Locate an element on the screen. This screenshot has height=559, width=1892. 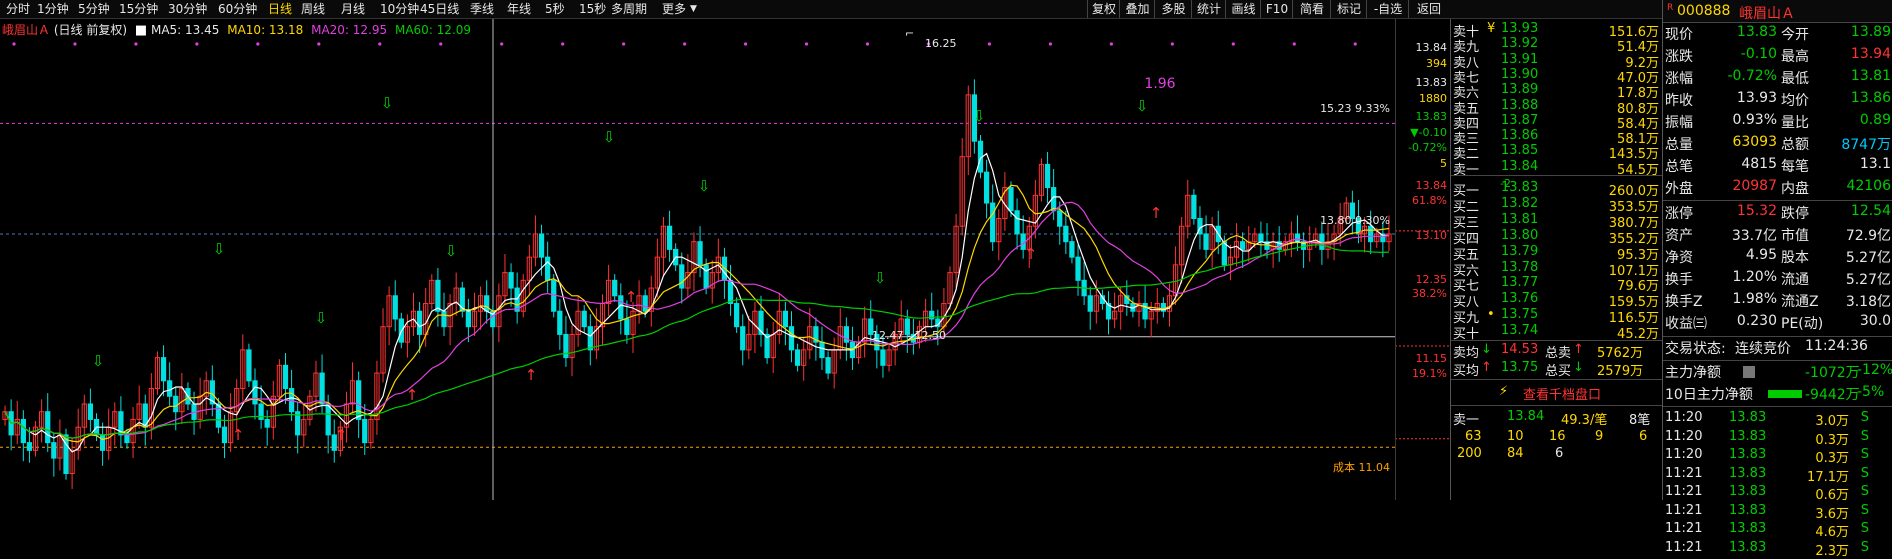
quote-l2: 量比 is located at coordinates (1795, 123).